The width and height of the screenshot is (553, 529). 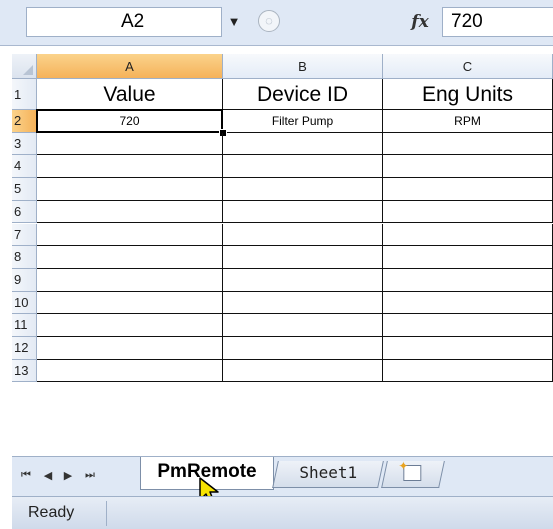 What do you see at coordinates (24, 121) in the screenshot?
I see `row-header-2: 2` at bounding box center [24, 121].